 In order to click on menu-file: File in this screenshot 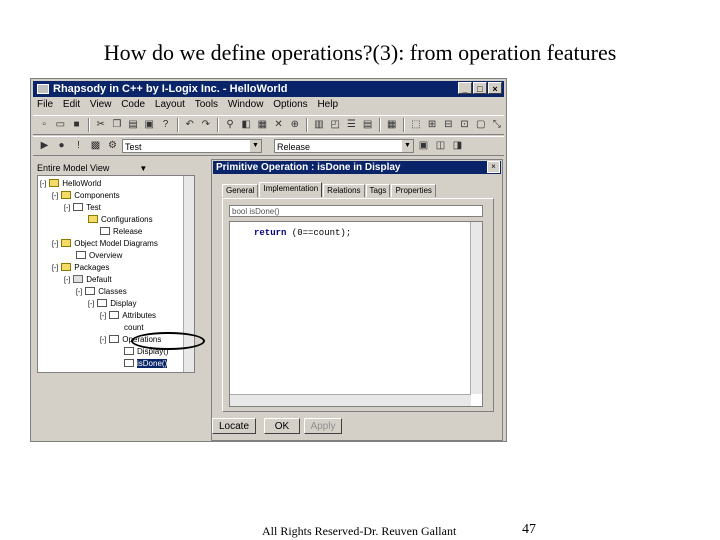, I will do `click(45, 104)`.